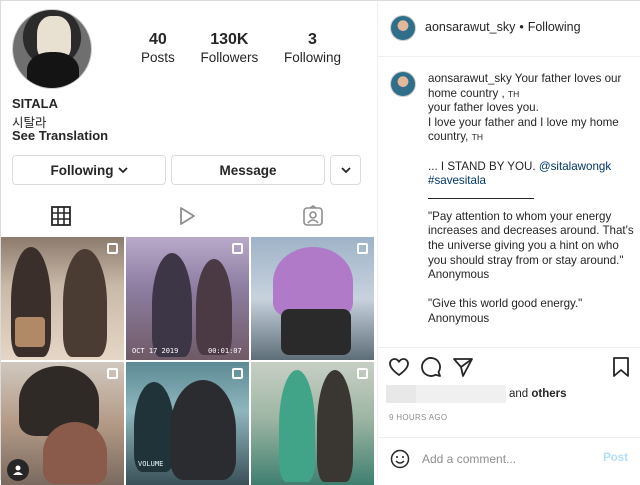 The height and width of the screenshot is (485, 640). I want to click on post-actions, so click(509, 367).